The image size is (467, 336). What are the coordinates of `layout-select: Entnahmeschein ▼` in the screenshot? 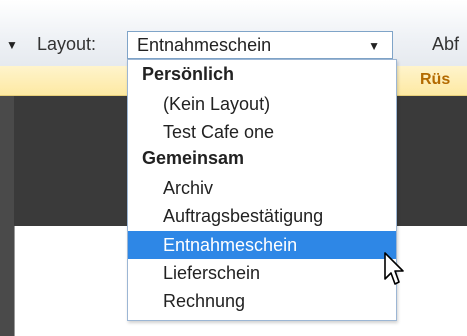 It's located at (260, 45).